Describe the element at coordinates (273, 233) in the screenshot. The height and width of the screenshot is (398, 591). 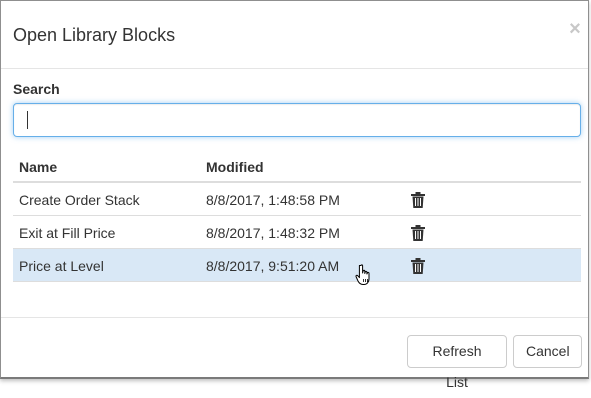
I see `row-modified: 8/8/2017, 1:48:32 PM` at that location.